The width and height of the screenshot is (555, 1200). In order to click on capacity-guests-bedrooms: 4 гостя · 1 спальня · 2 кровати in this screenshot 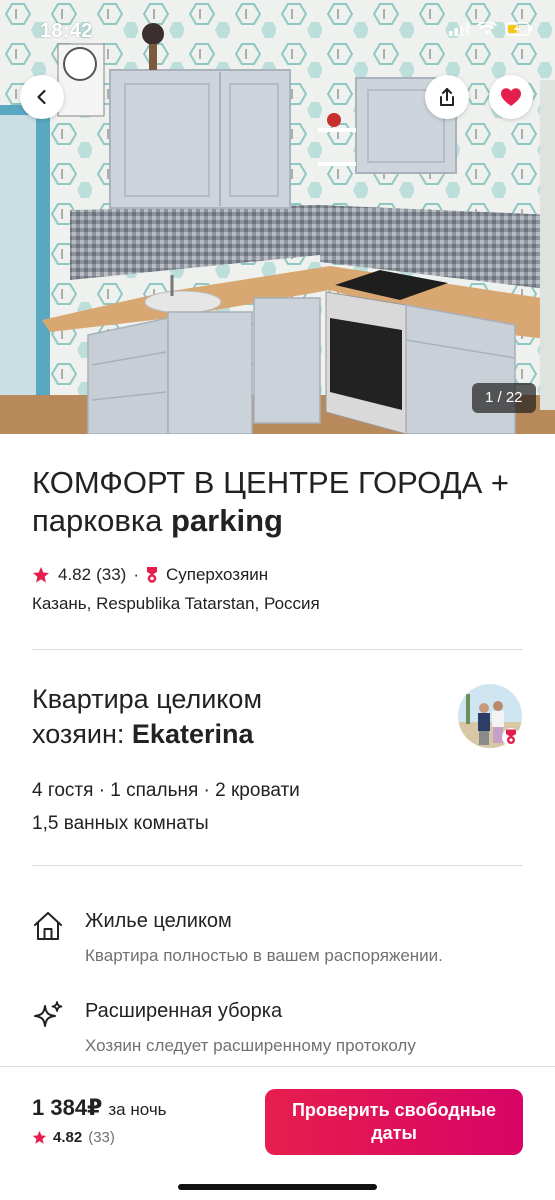, I will do `click(166, 790)`.